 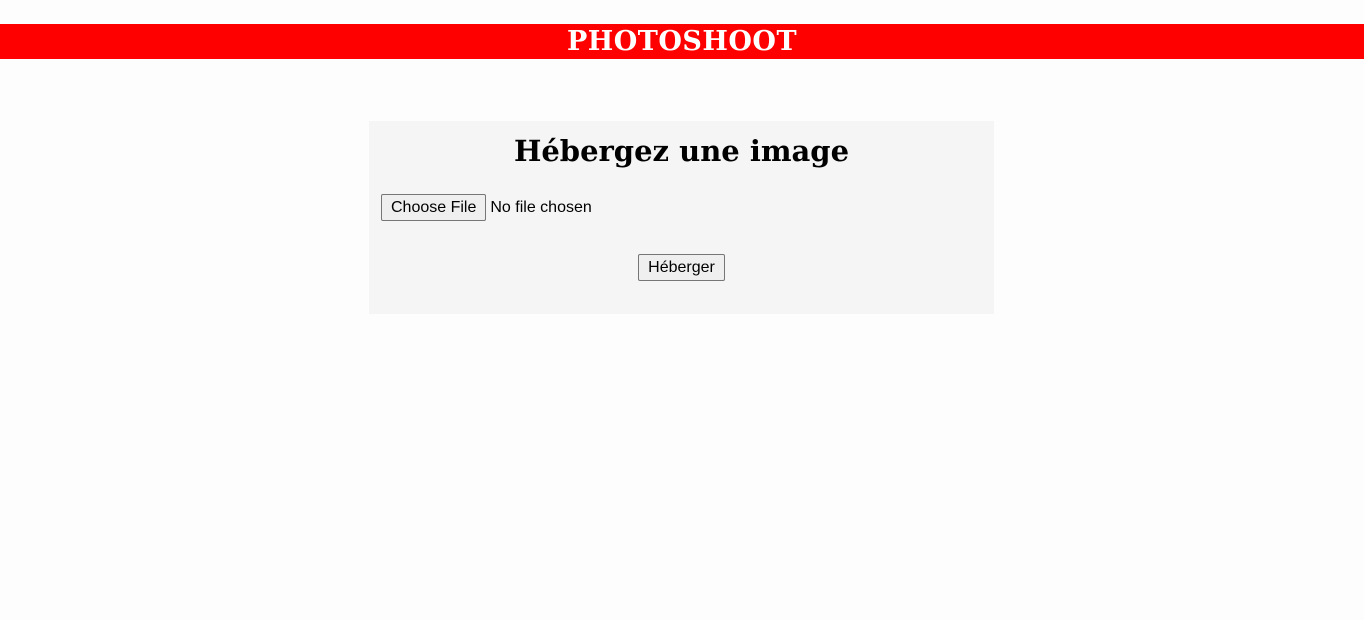 I want to click on heberger-submit-button: Héberger, so click(x=681, y=267).